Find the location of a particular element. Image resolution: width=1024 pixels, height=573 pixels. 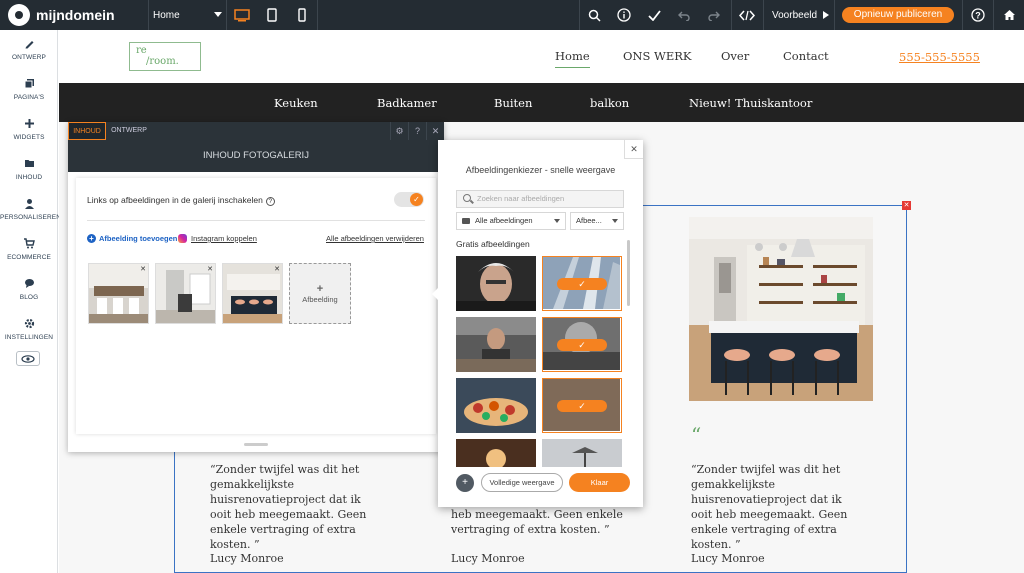

site-phone-link: 555-555-5555 is located at coordinates (939, 57).